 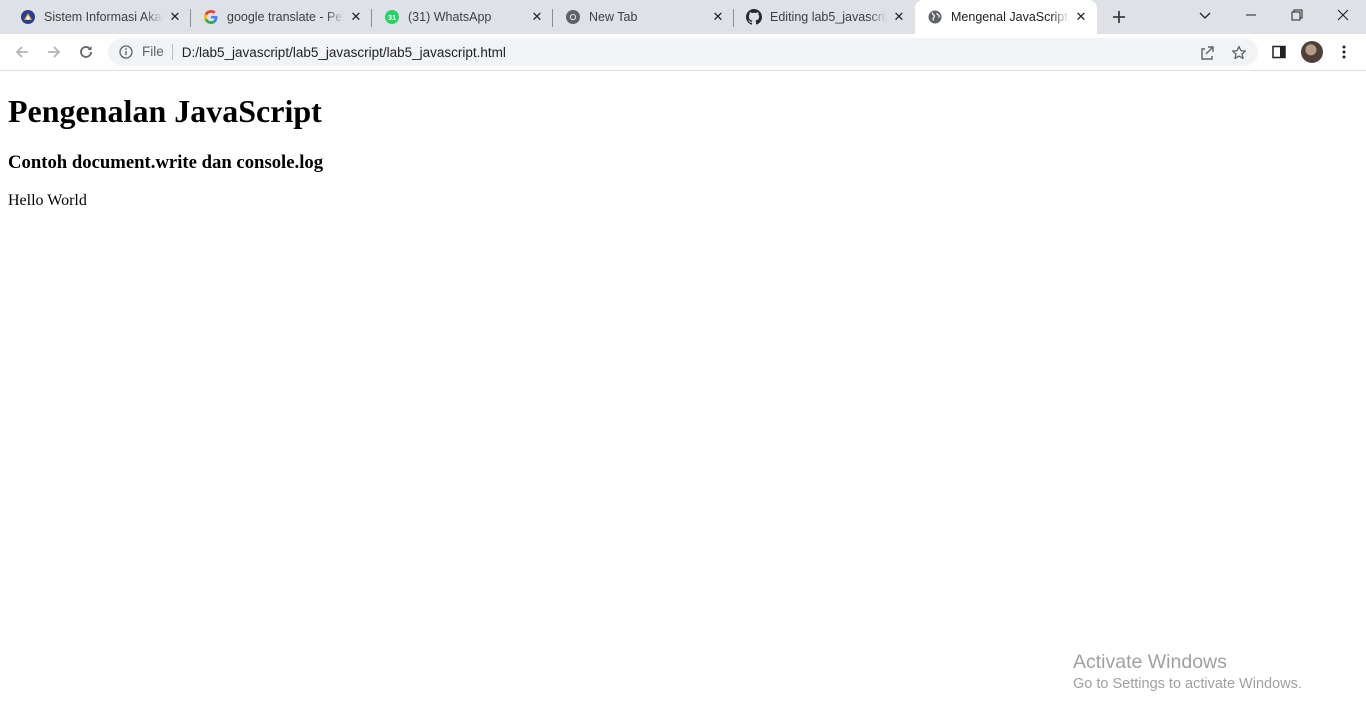 I want to click on security-chip-label: File, so click(x=157, y=52).